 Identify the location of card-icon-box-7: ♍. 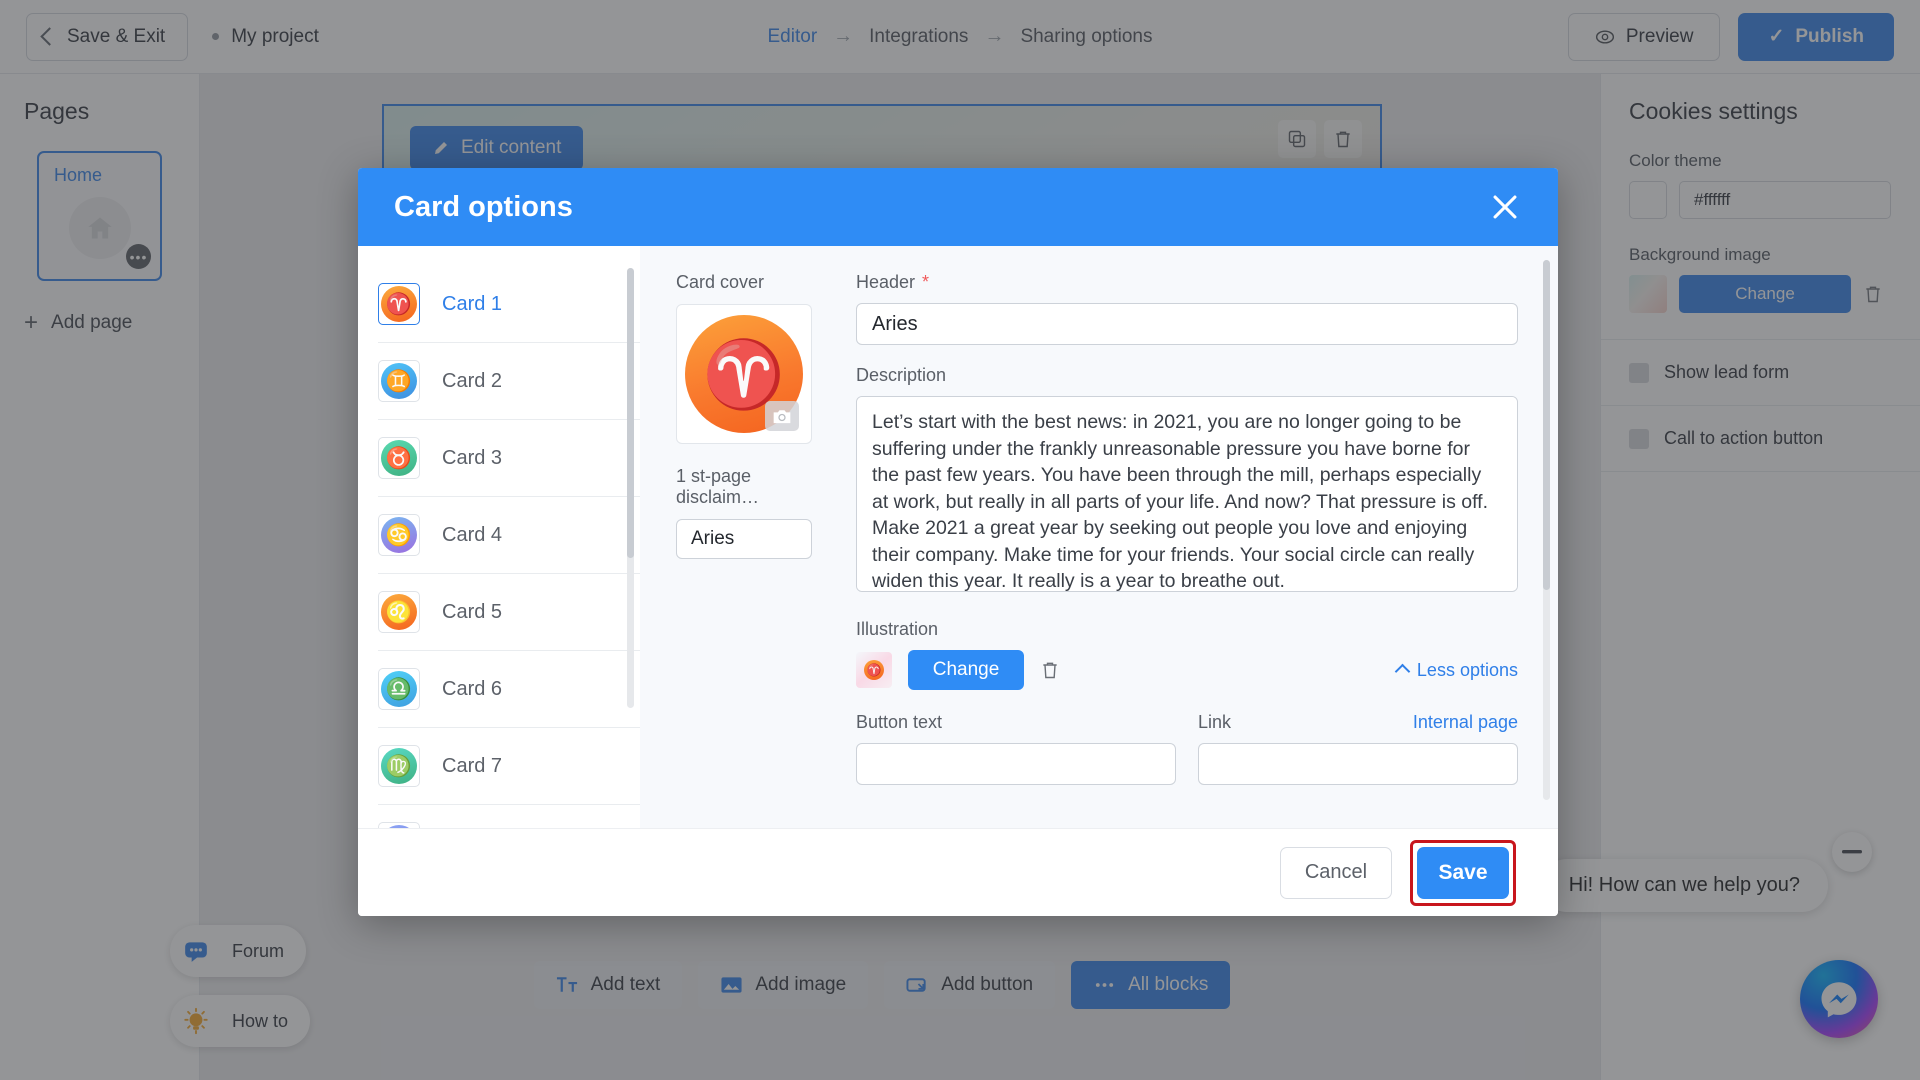
(399, 766).